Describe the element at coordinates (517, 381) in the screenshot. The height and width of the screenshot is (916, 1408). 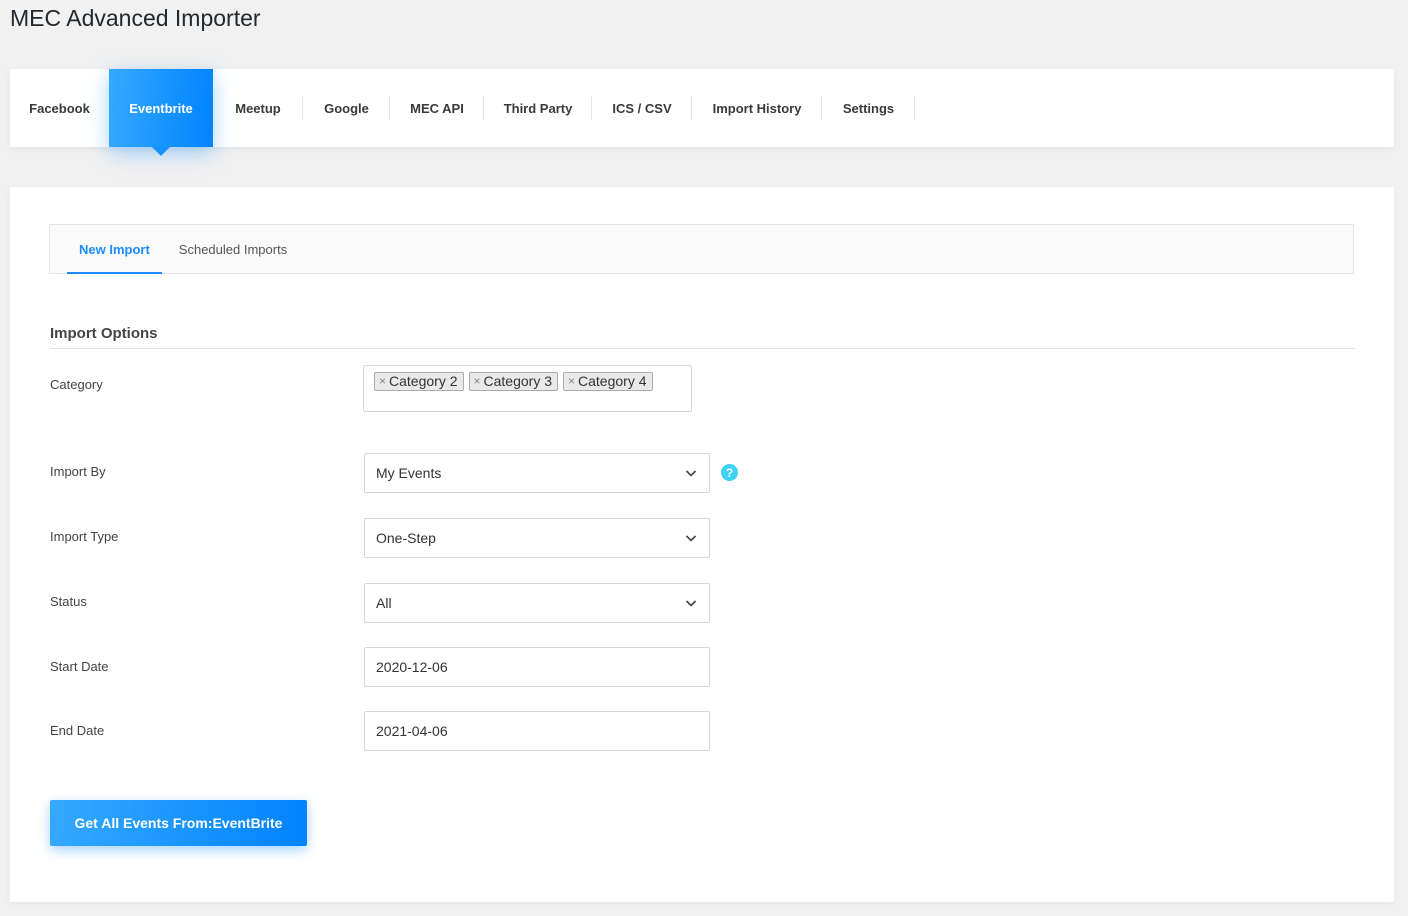
I see `tag-label: Category 3` at that location.